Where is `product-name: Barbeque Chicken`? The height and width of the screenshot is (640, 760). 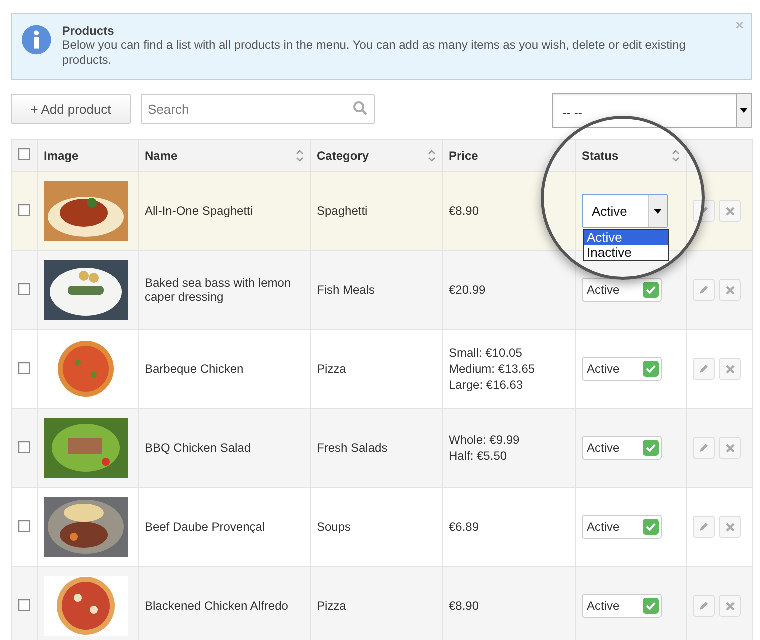 product-name: Barbeque Chicken is located at coordinates (194, 369).